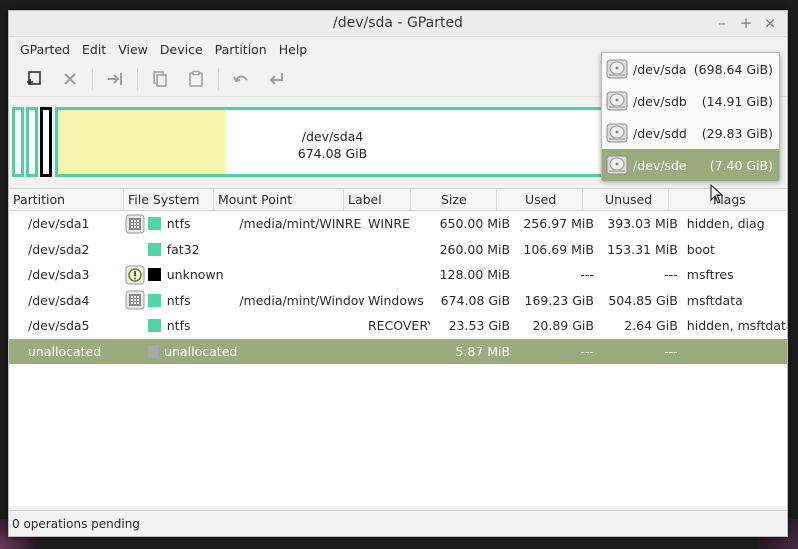 This screenshot has width=798, height=549. Describe the element at coordinates (710, 275) in the screenshot. I see `partition-flags: msftres` at that location.